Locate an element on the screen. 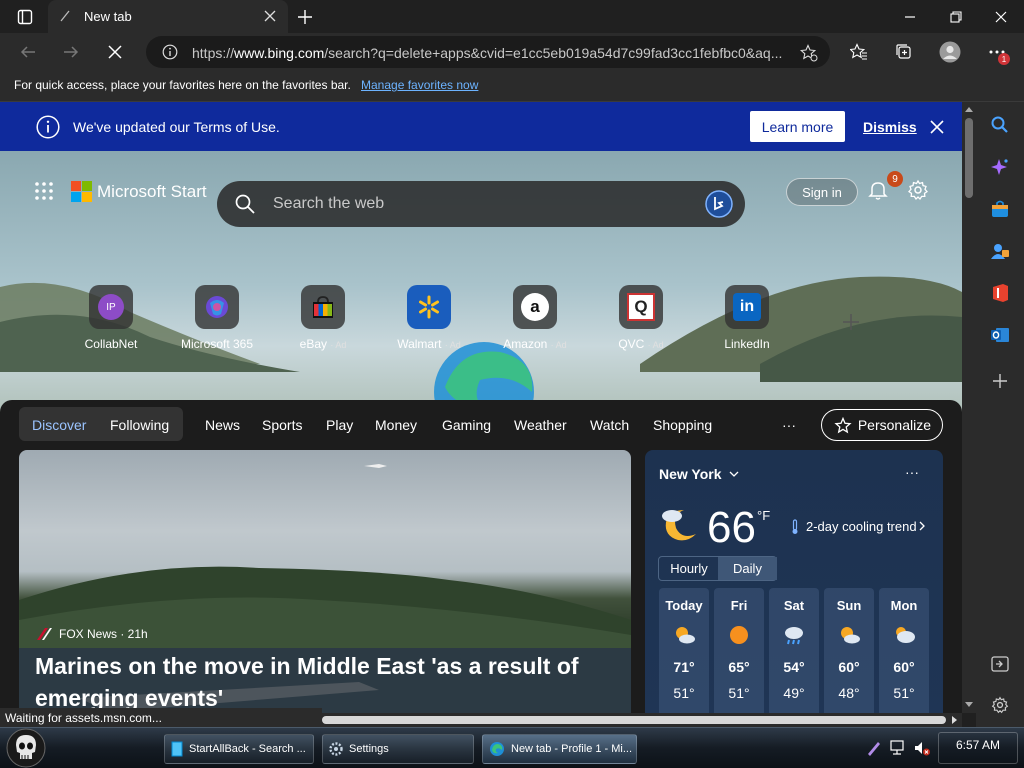 This screenshot has height=768, width=1024. nav-gaming: Gaming is located at coordinates (466, 425).